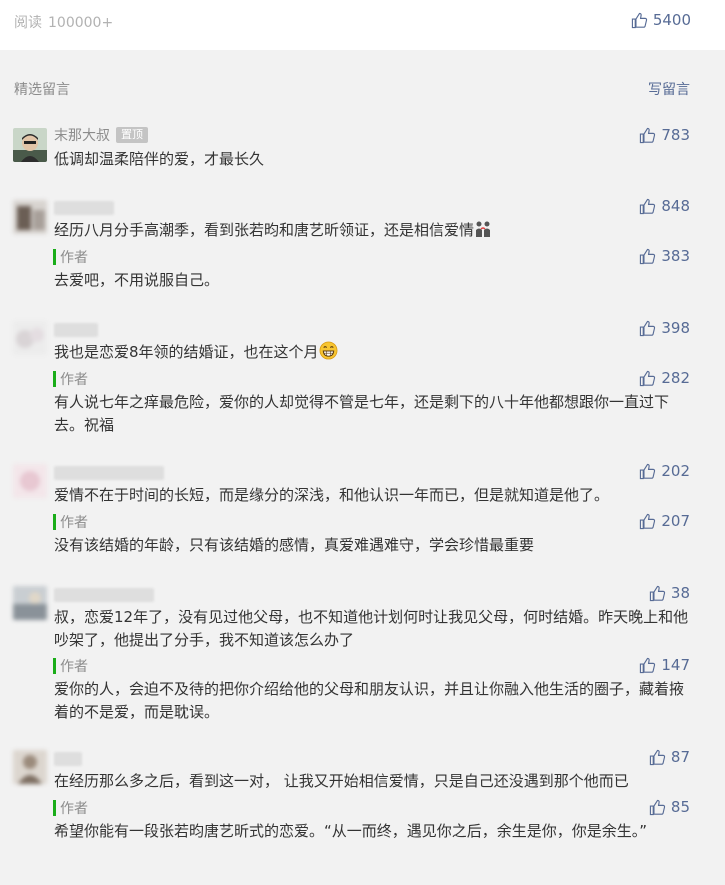  Describe the element at coordinates (675, 206) in the screenshot. I see `like-count: 848` at that location.